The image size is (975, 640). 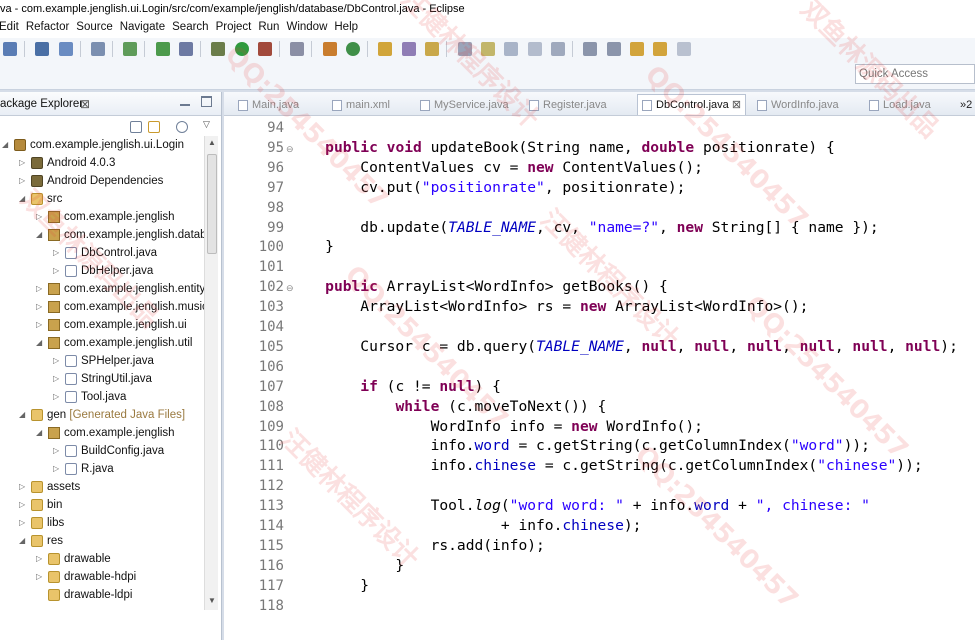 What do you see at coordinates (349, 26) in the screenshot?
I see `menu-item-help: Help` at bounding box center [349, 26].